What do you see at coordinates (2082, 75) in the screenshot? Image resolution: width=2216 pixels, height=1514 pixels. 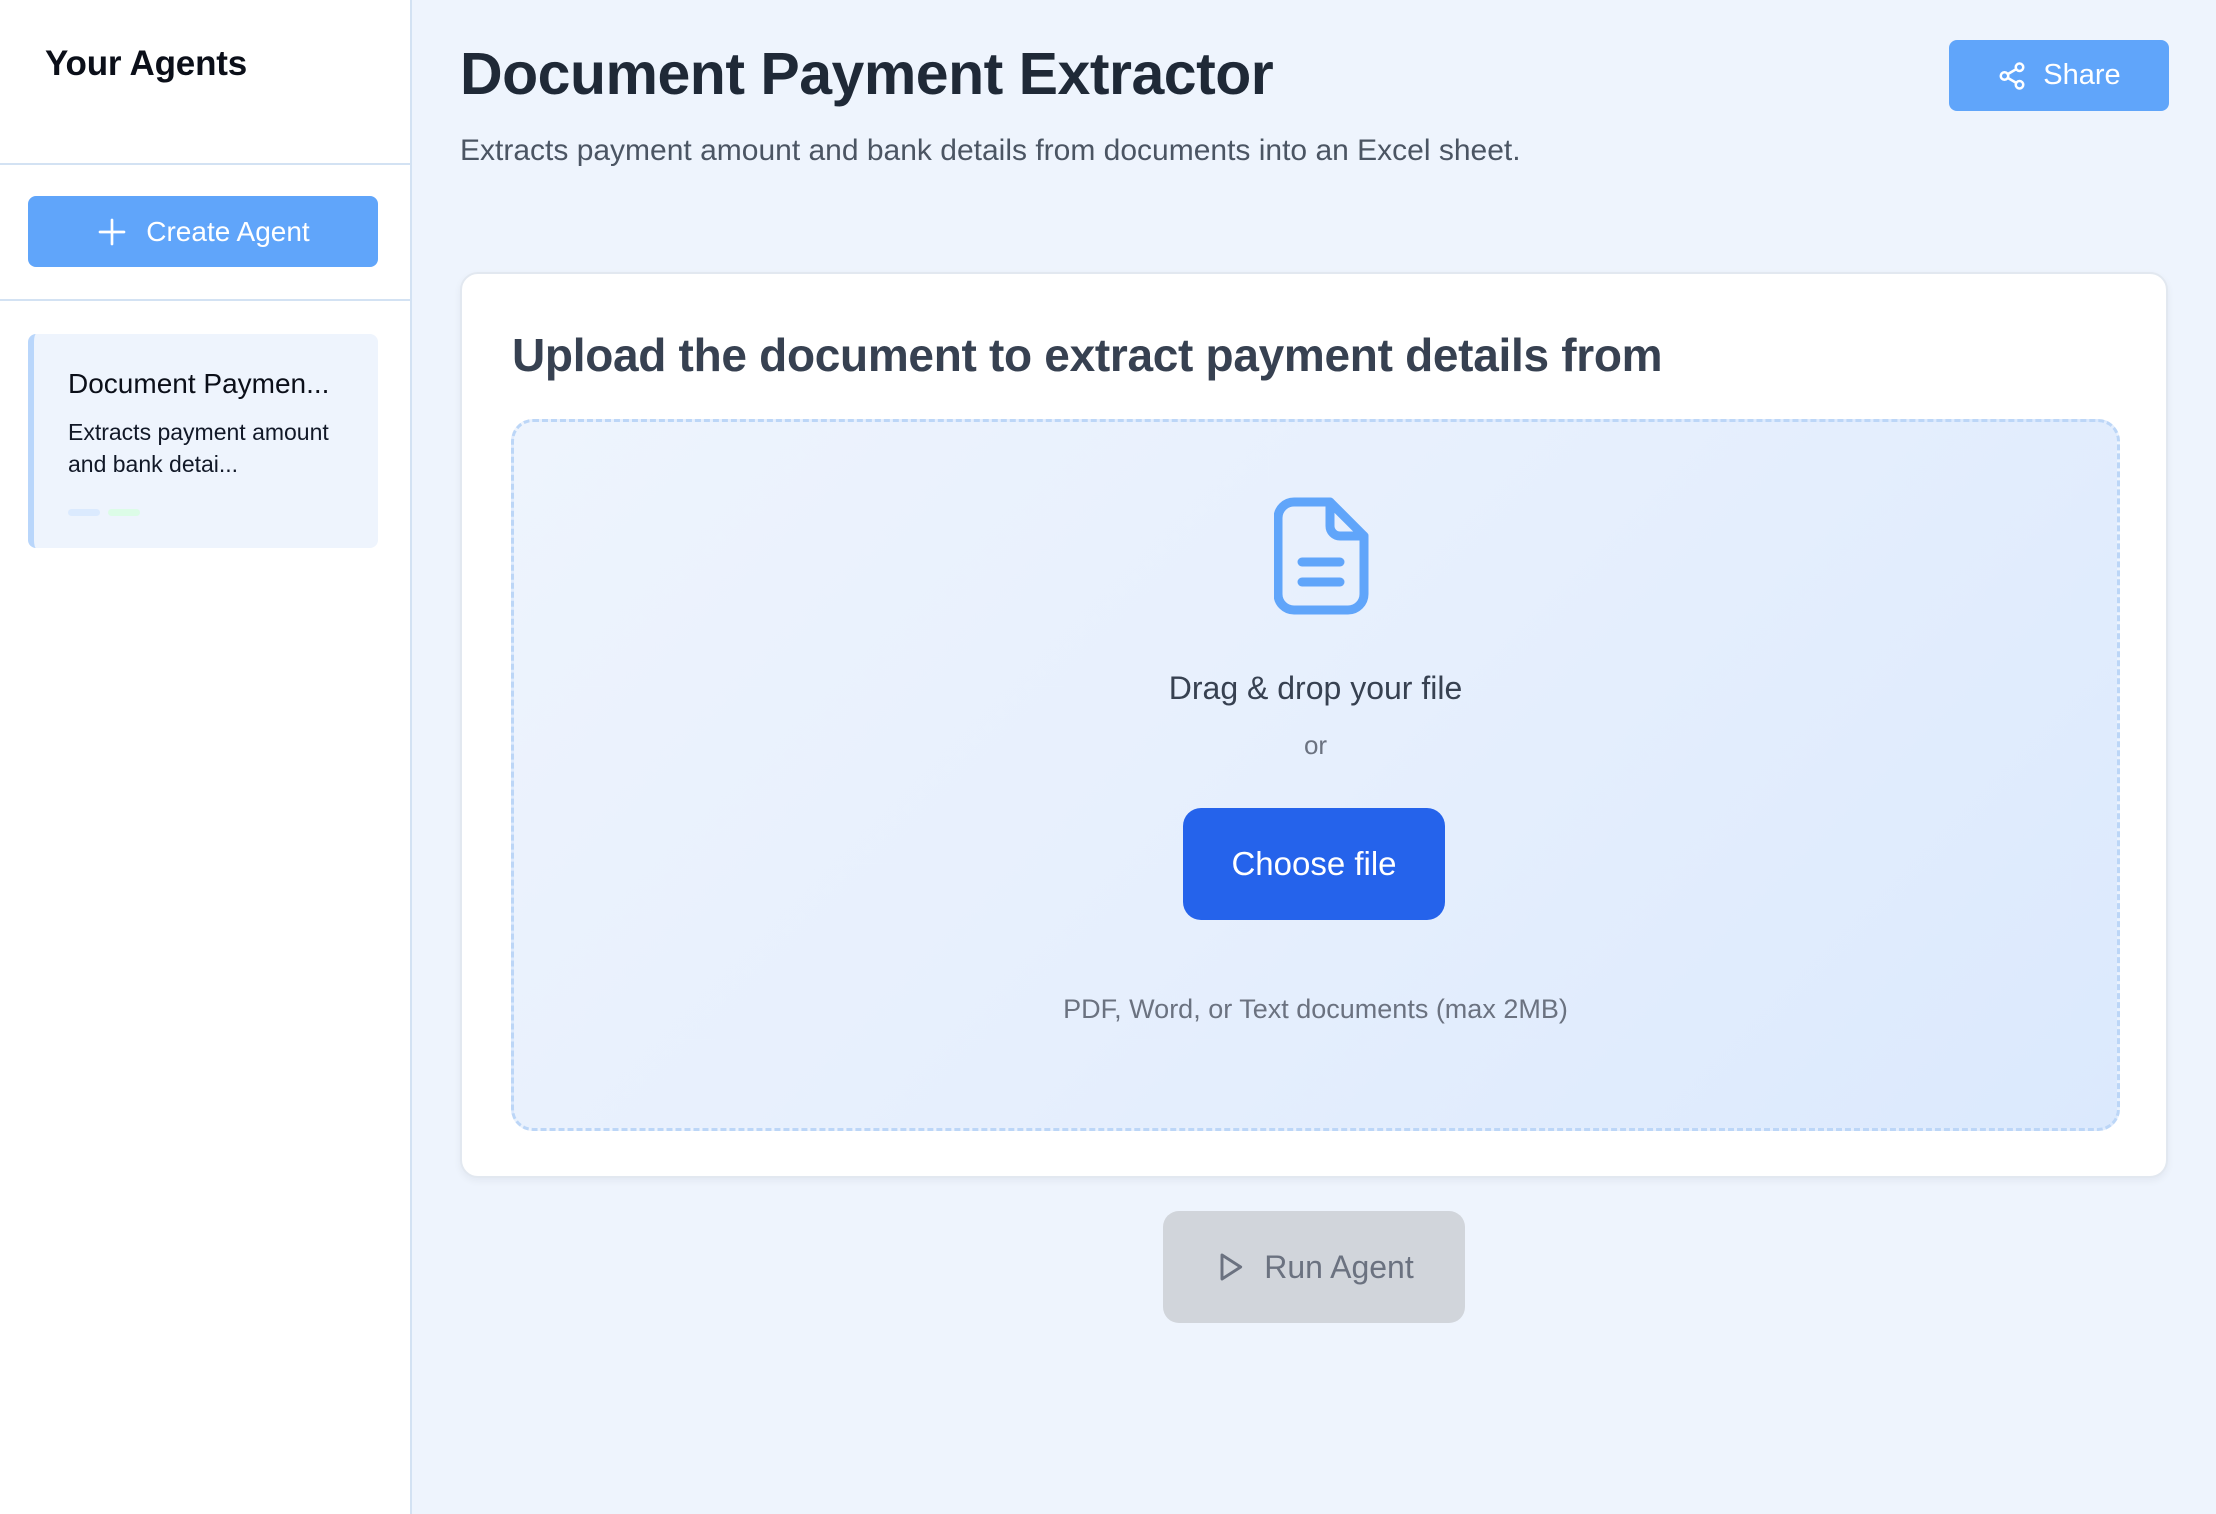 I see `share-label: Share` at bounding box center [2082, 75].